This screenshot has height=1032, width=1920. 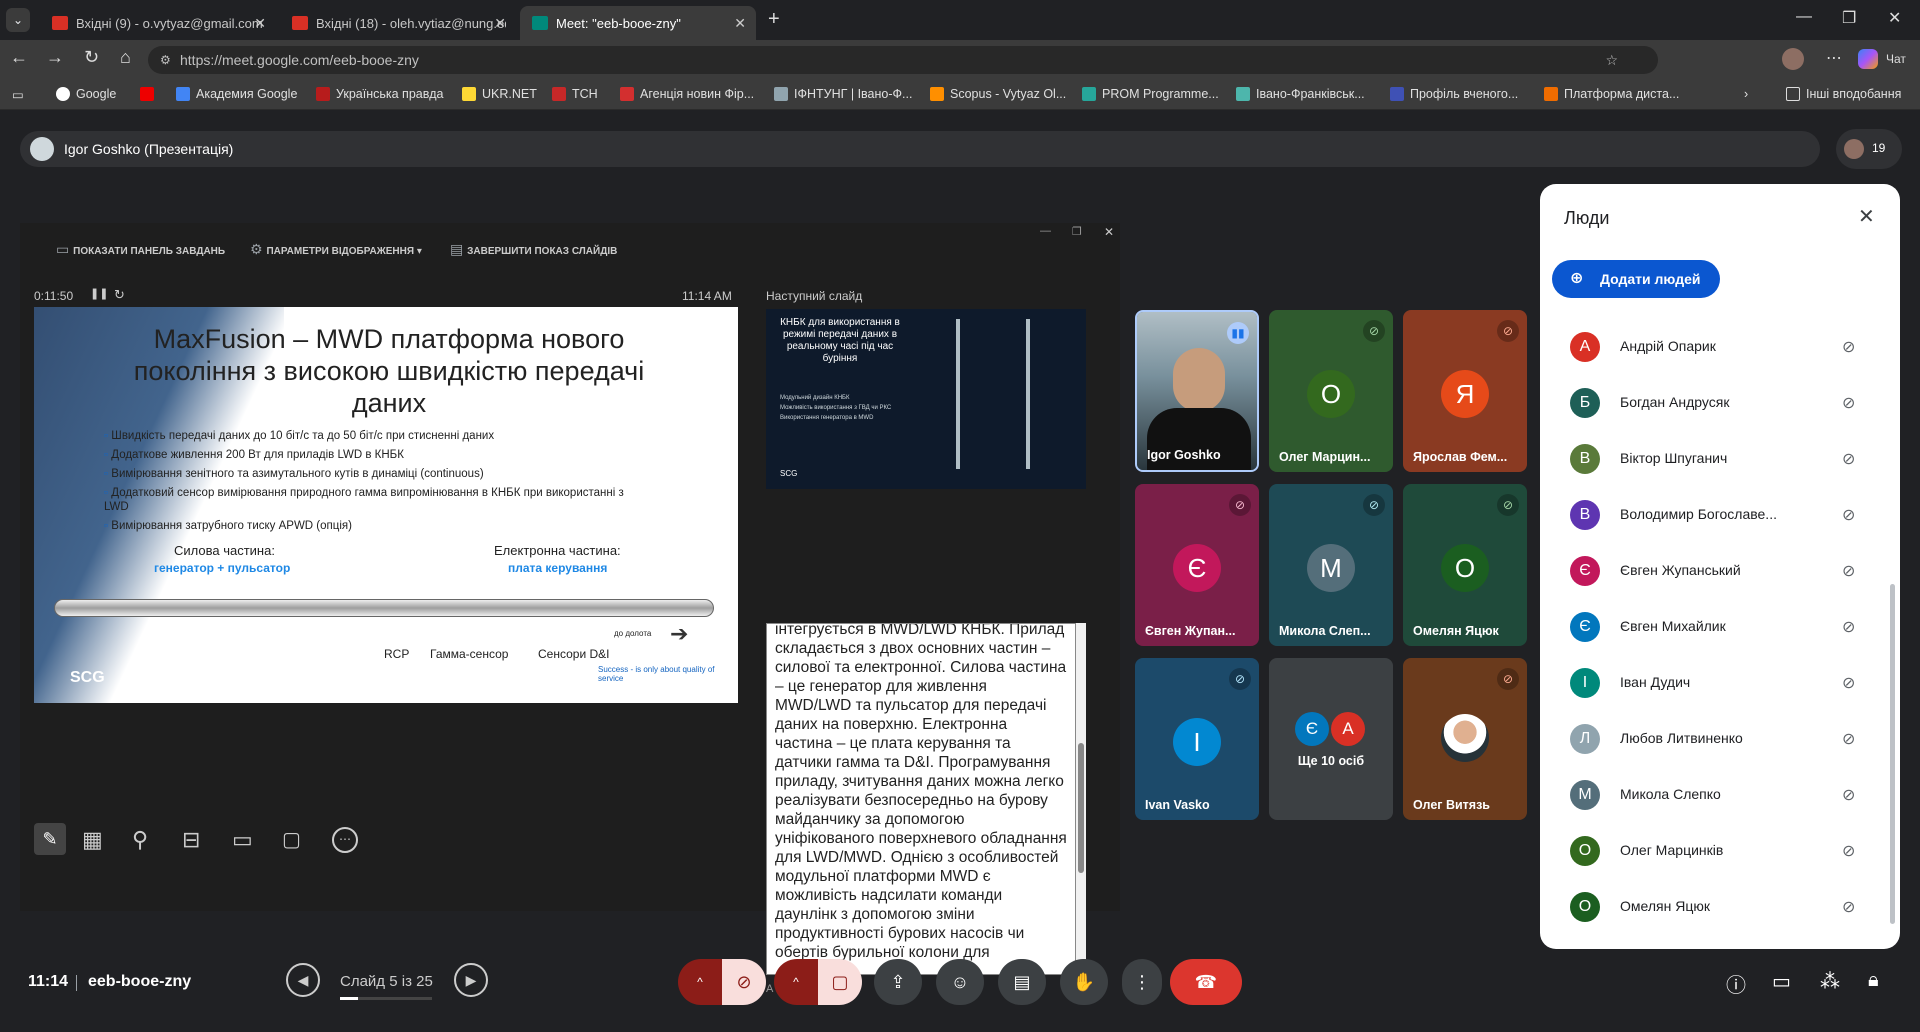 I want to click on people-list-item: Є Євген Жупанський ⊘ ⋮, so click(x=1725, y=571).